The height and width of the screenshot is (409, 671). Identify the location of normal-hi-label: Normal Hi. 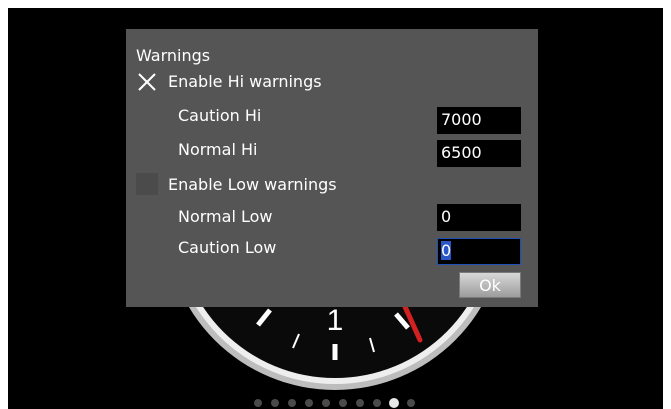
(218, 149).